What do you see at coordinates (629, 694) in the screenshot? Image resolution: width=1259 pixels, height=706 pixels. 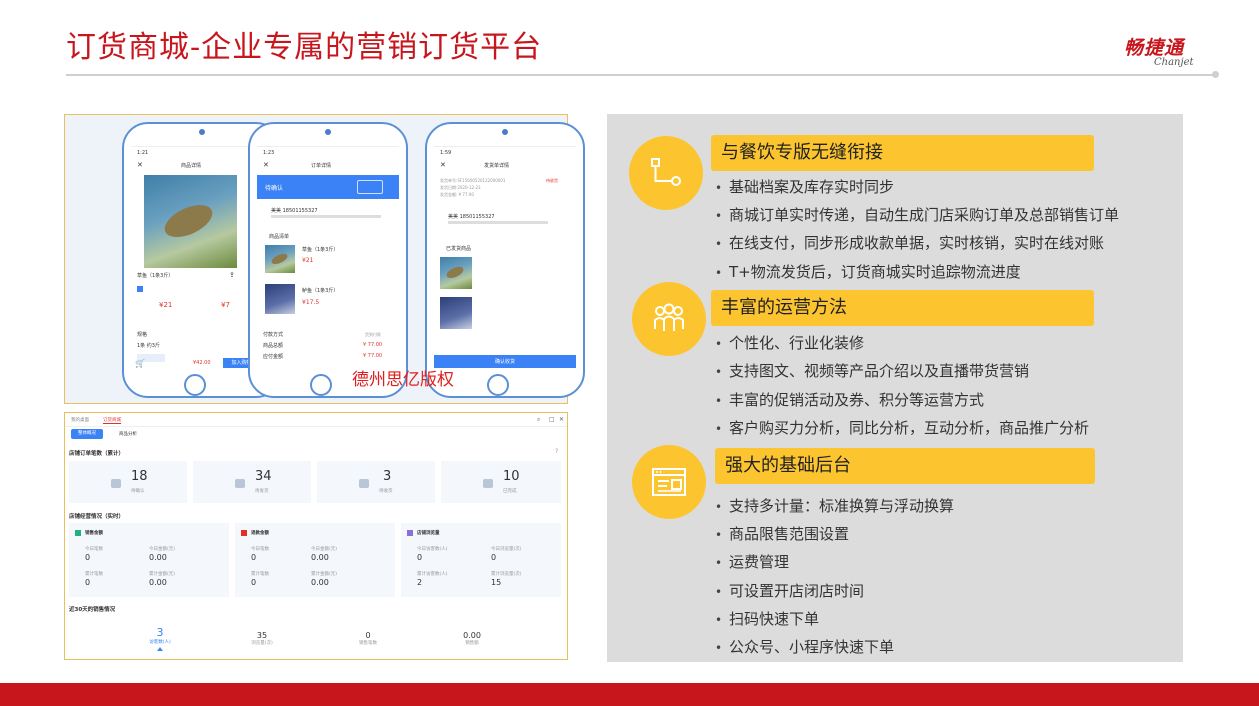 I see `bottom-brand-bar` at bounding box center [629, 694].